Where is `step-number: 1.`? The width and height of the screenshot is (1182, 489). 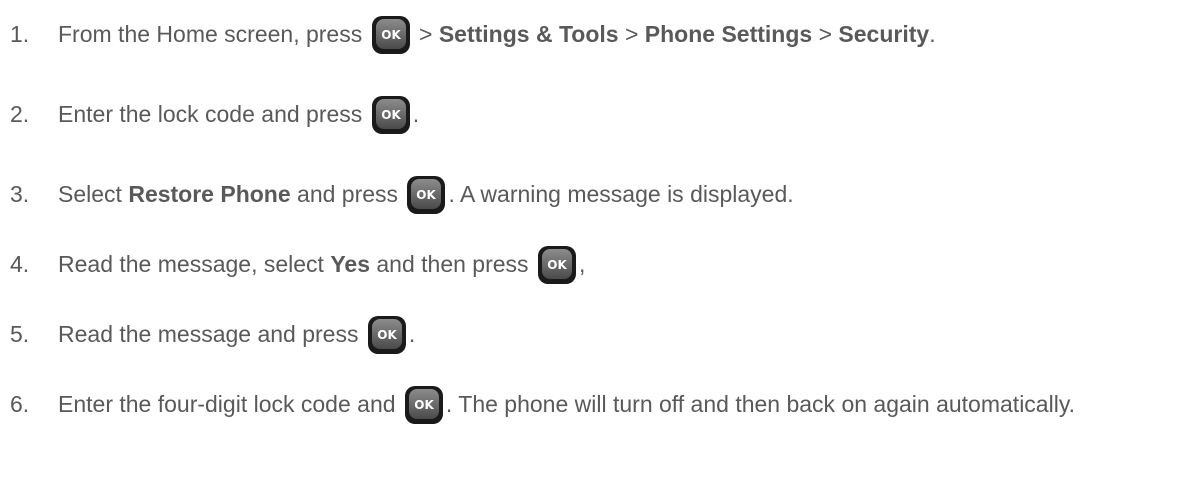
step-number: 1. is located at coordinates (20, 34).